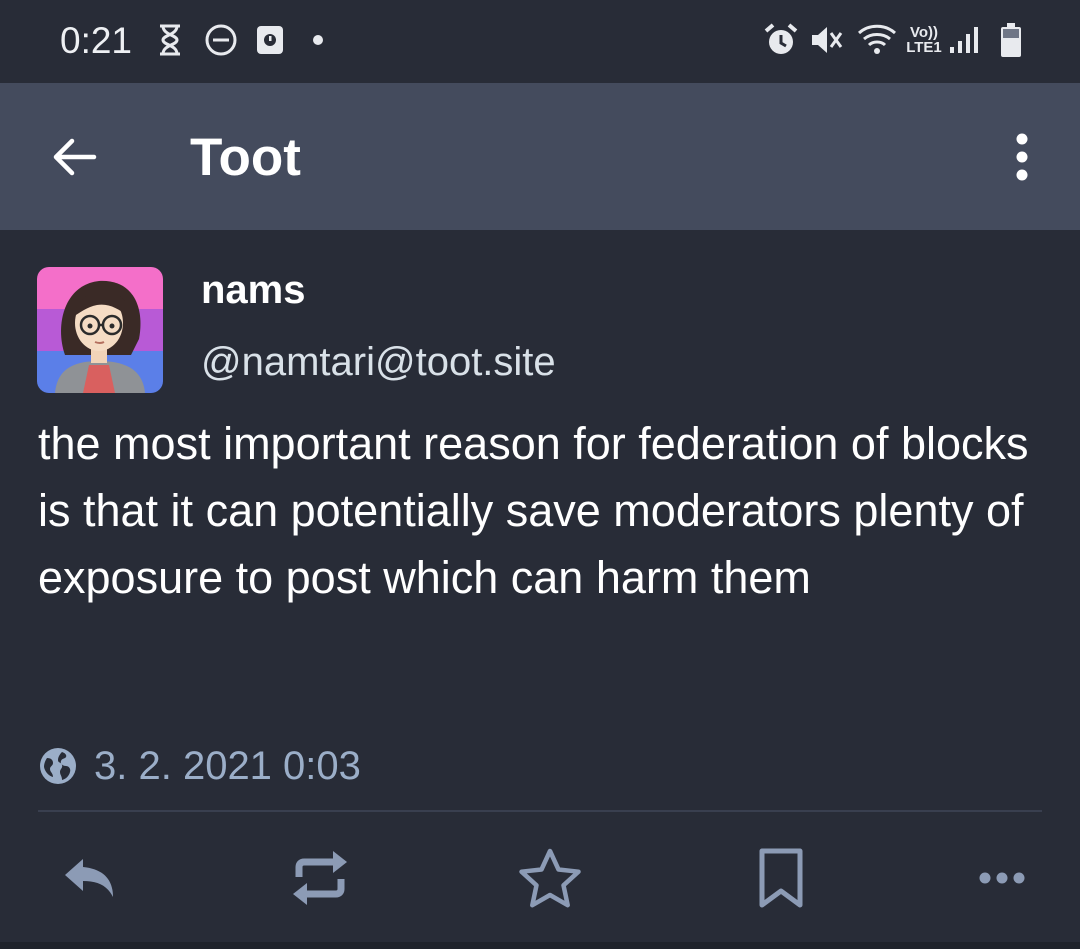  I want to click on repeat-icon, so click(320, 878).